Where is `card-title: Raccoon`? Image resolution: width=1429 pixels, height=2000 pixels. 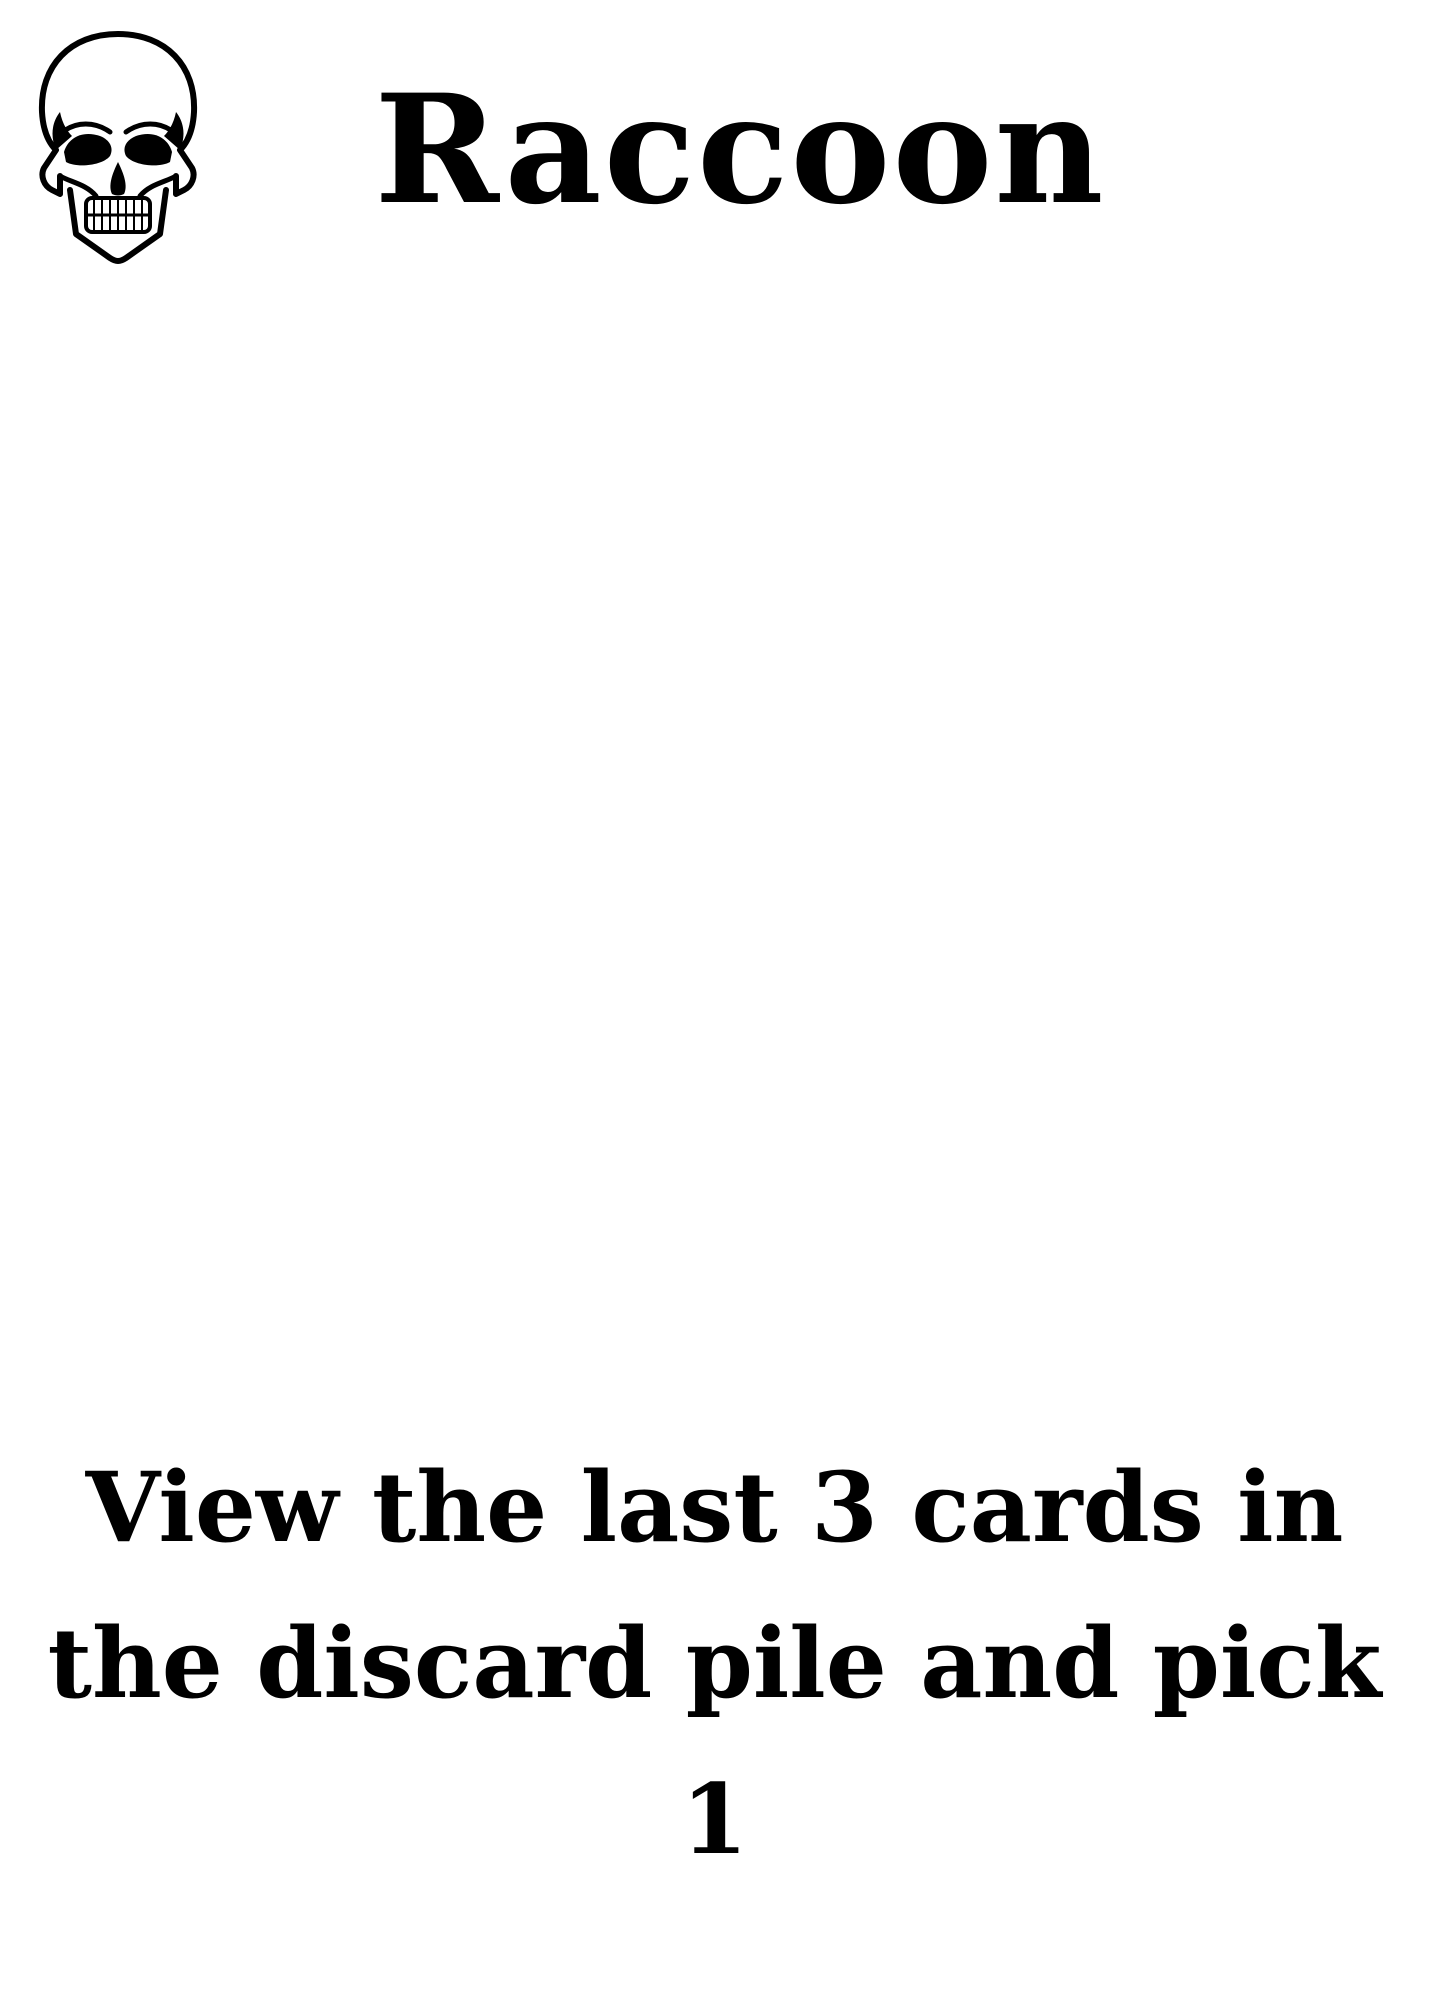 card-title: Raccoon is located at coordinates (740, 150).